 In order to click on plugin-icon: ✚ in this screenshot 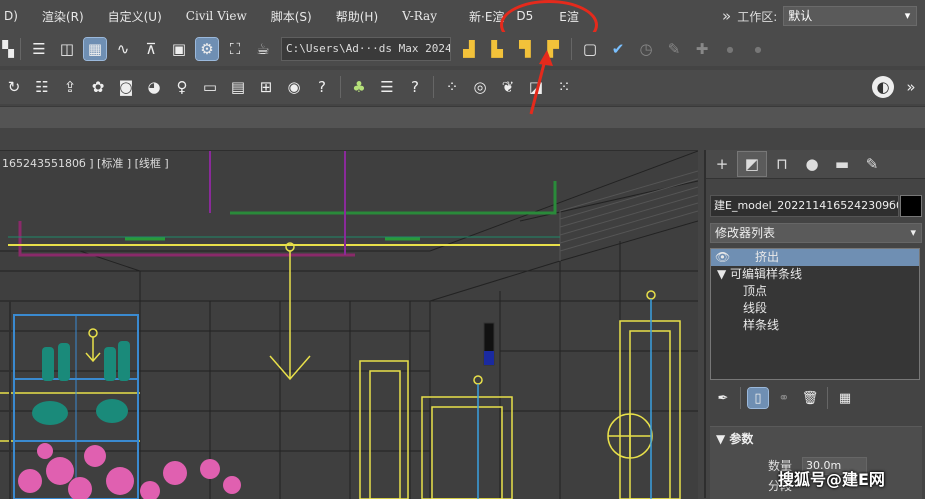, I will do `click(702, 49)`.